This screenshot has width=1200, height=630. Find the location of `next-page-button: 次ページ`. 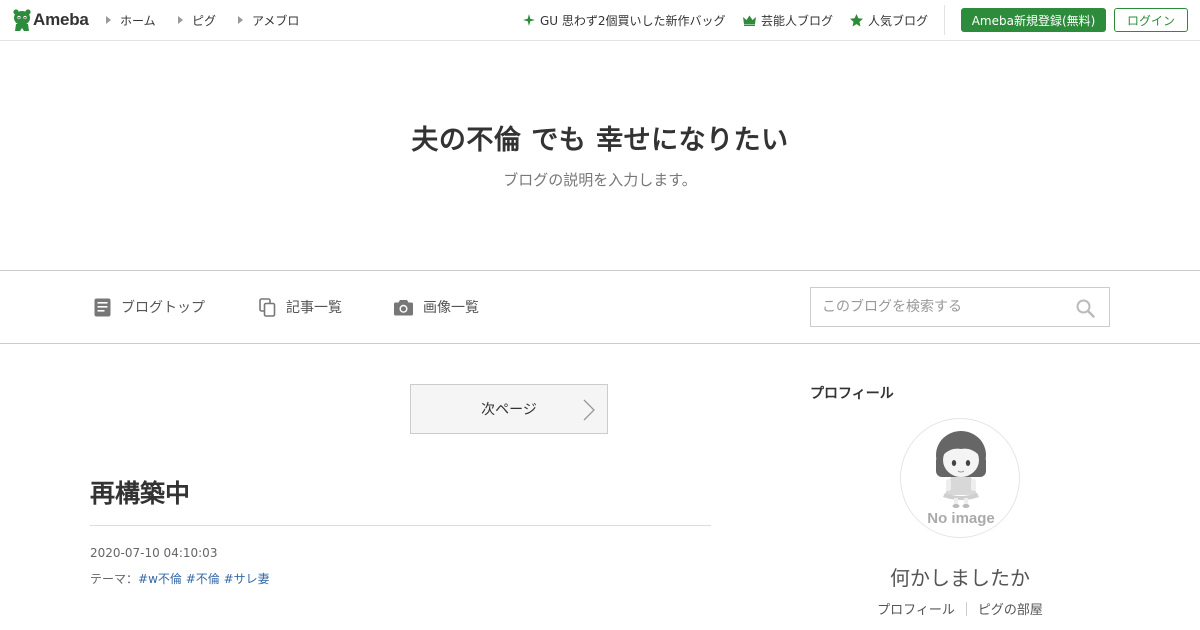

next-page-button: 次ページ is located at coordinates (509, 409).